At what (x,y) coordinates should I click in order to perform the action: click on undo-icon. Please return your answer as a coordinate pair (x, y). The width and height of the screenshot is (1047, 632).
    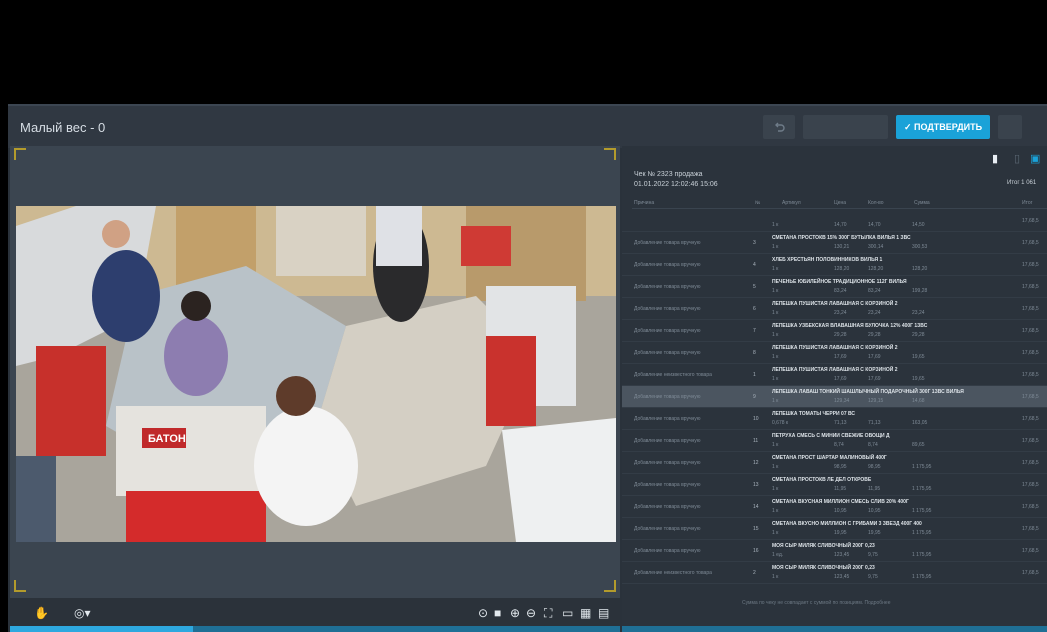
    Looking at the image, I should click on (780, 127).